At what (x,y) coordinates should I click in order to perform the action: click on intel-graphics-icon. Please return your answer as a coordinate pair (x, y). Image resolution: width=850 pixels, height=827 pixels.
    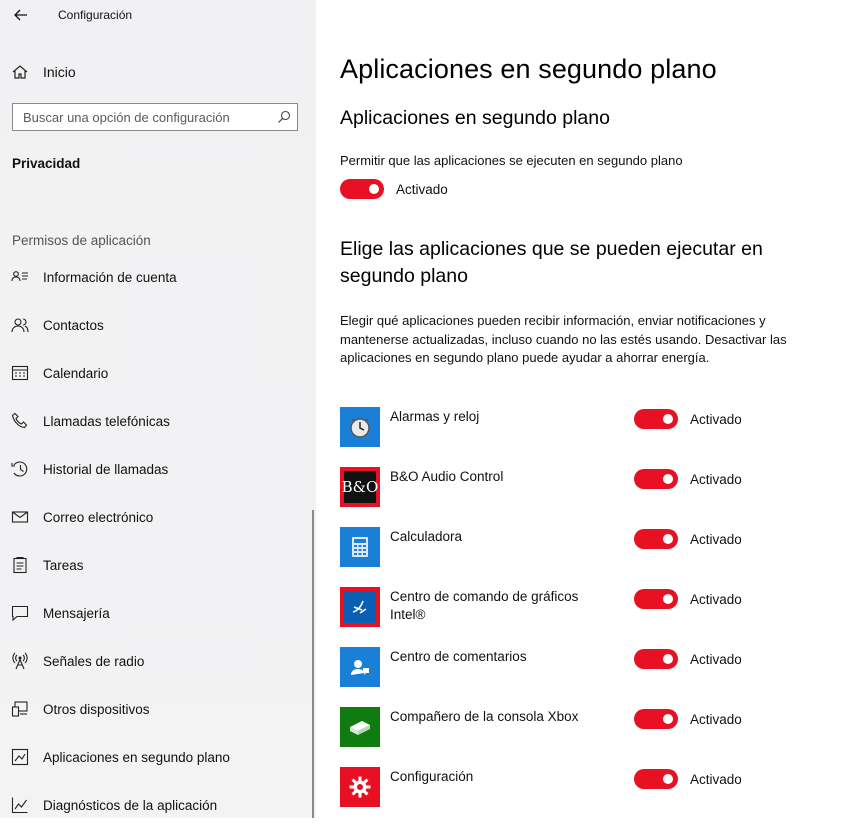
    Looking at the image, I should click on (360, 607).